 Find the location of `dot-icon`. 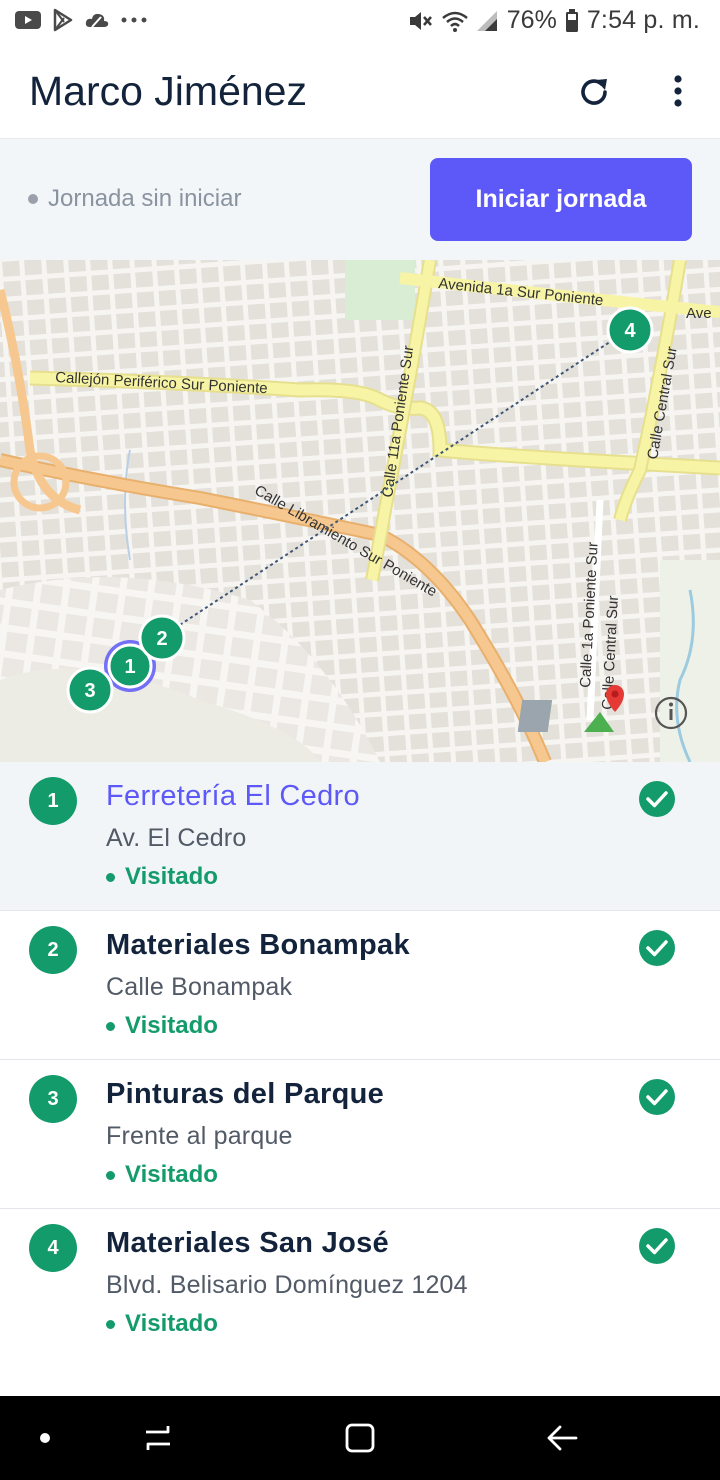

dot-icon is located at coordinates (45, 1438).